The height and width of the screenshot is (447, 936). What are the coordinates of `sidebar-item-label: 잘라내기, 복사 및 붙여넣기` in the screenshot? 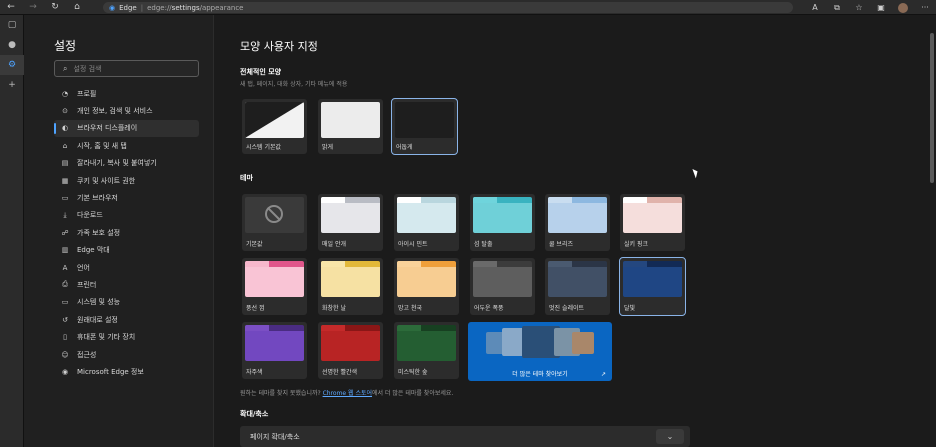 It's located at (117, 163).